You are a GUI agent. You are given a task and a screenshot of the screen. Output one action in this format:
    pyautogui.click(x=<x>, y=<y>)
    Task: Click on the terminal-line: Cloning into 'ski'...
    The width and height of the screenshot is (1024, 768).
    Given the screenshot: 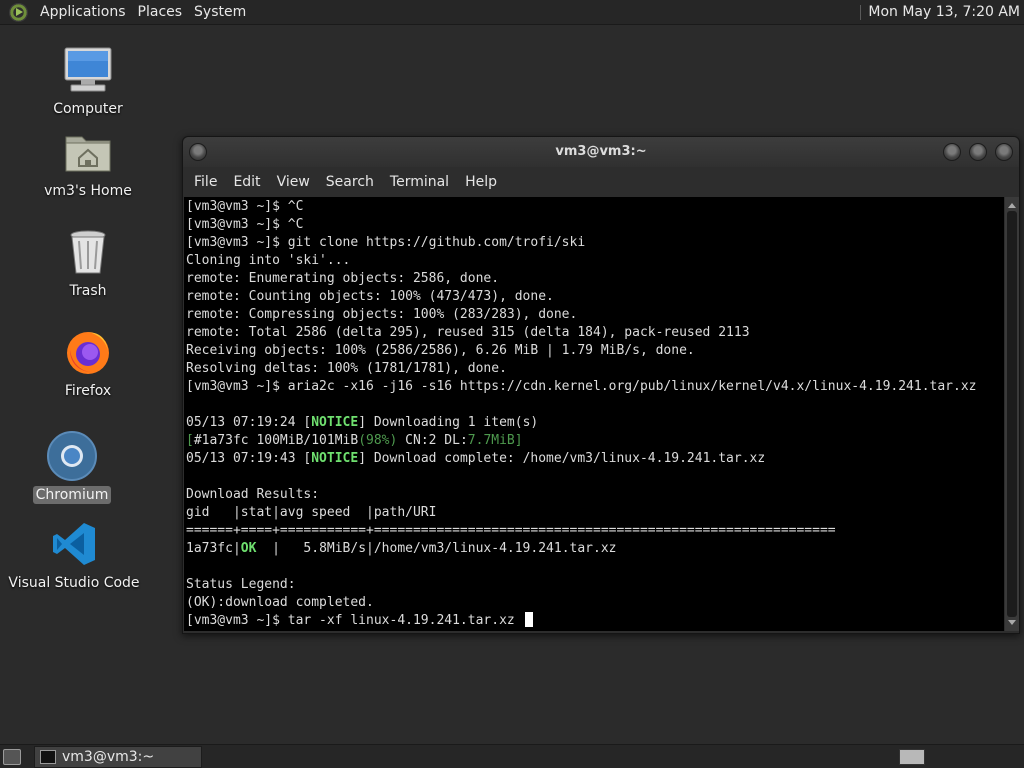 What is the action you would take?
    pyautogui.click(x=581, y=261)
    